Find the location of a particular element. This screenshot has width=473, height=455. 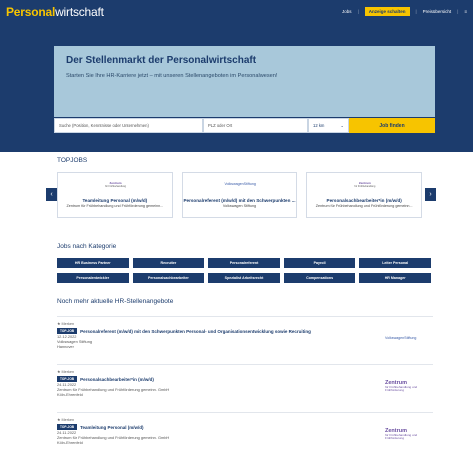

site-logo: Personalwirtschaft is located at coordinates (55, 12).